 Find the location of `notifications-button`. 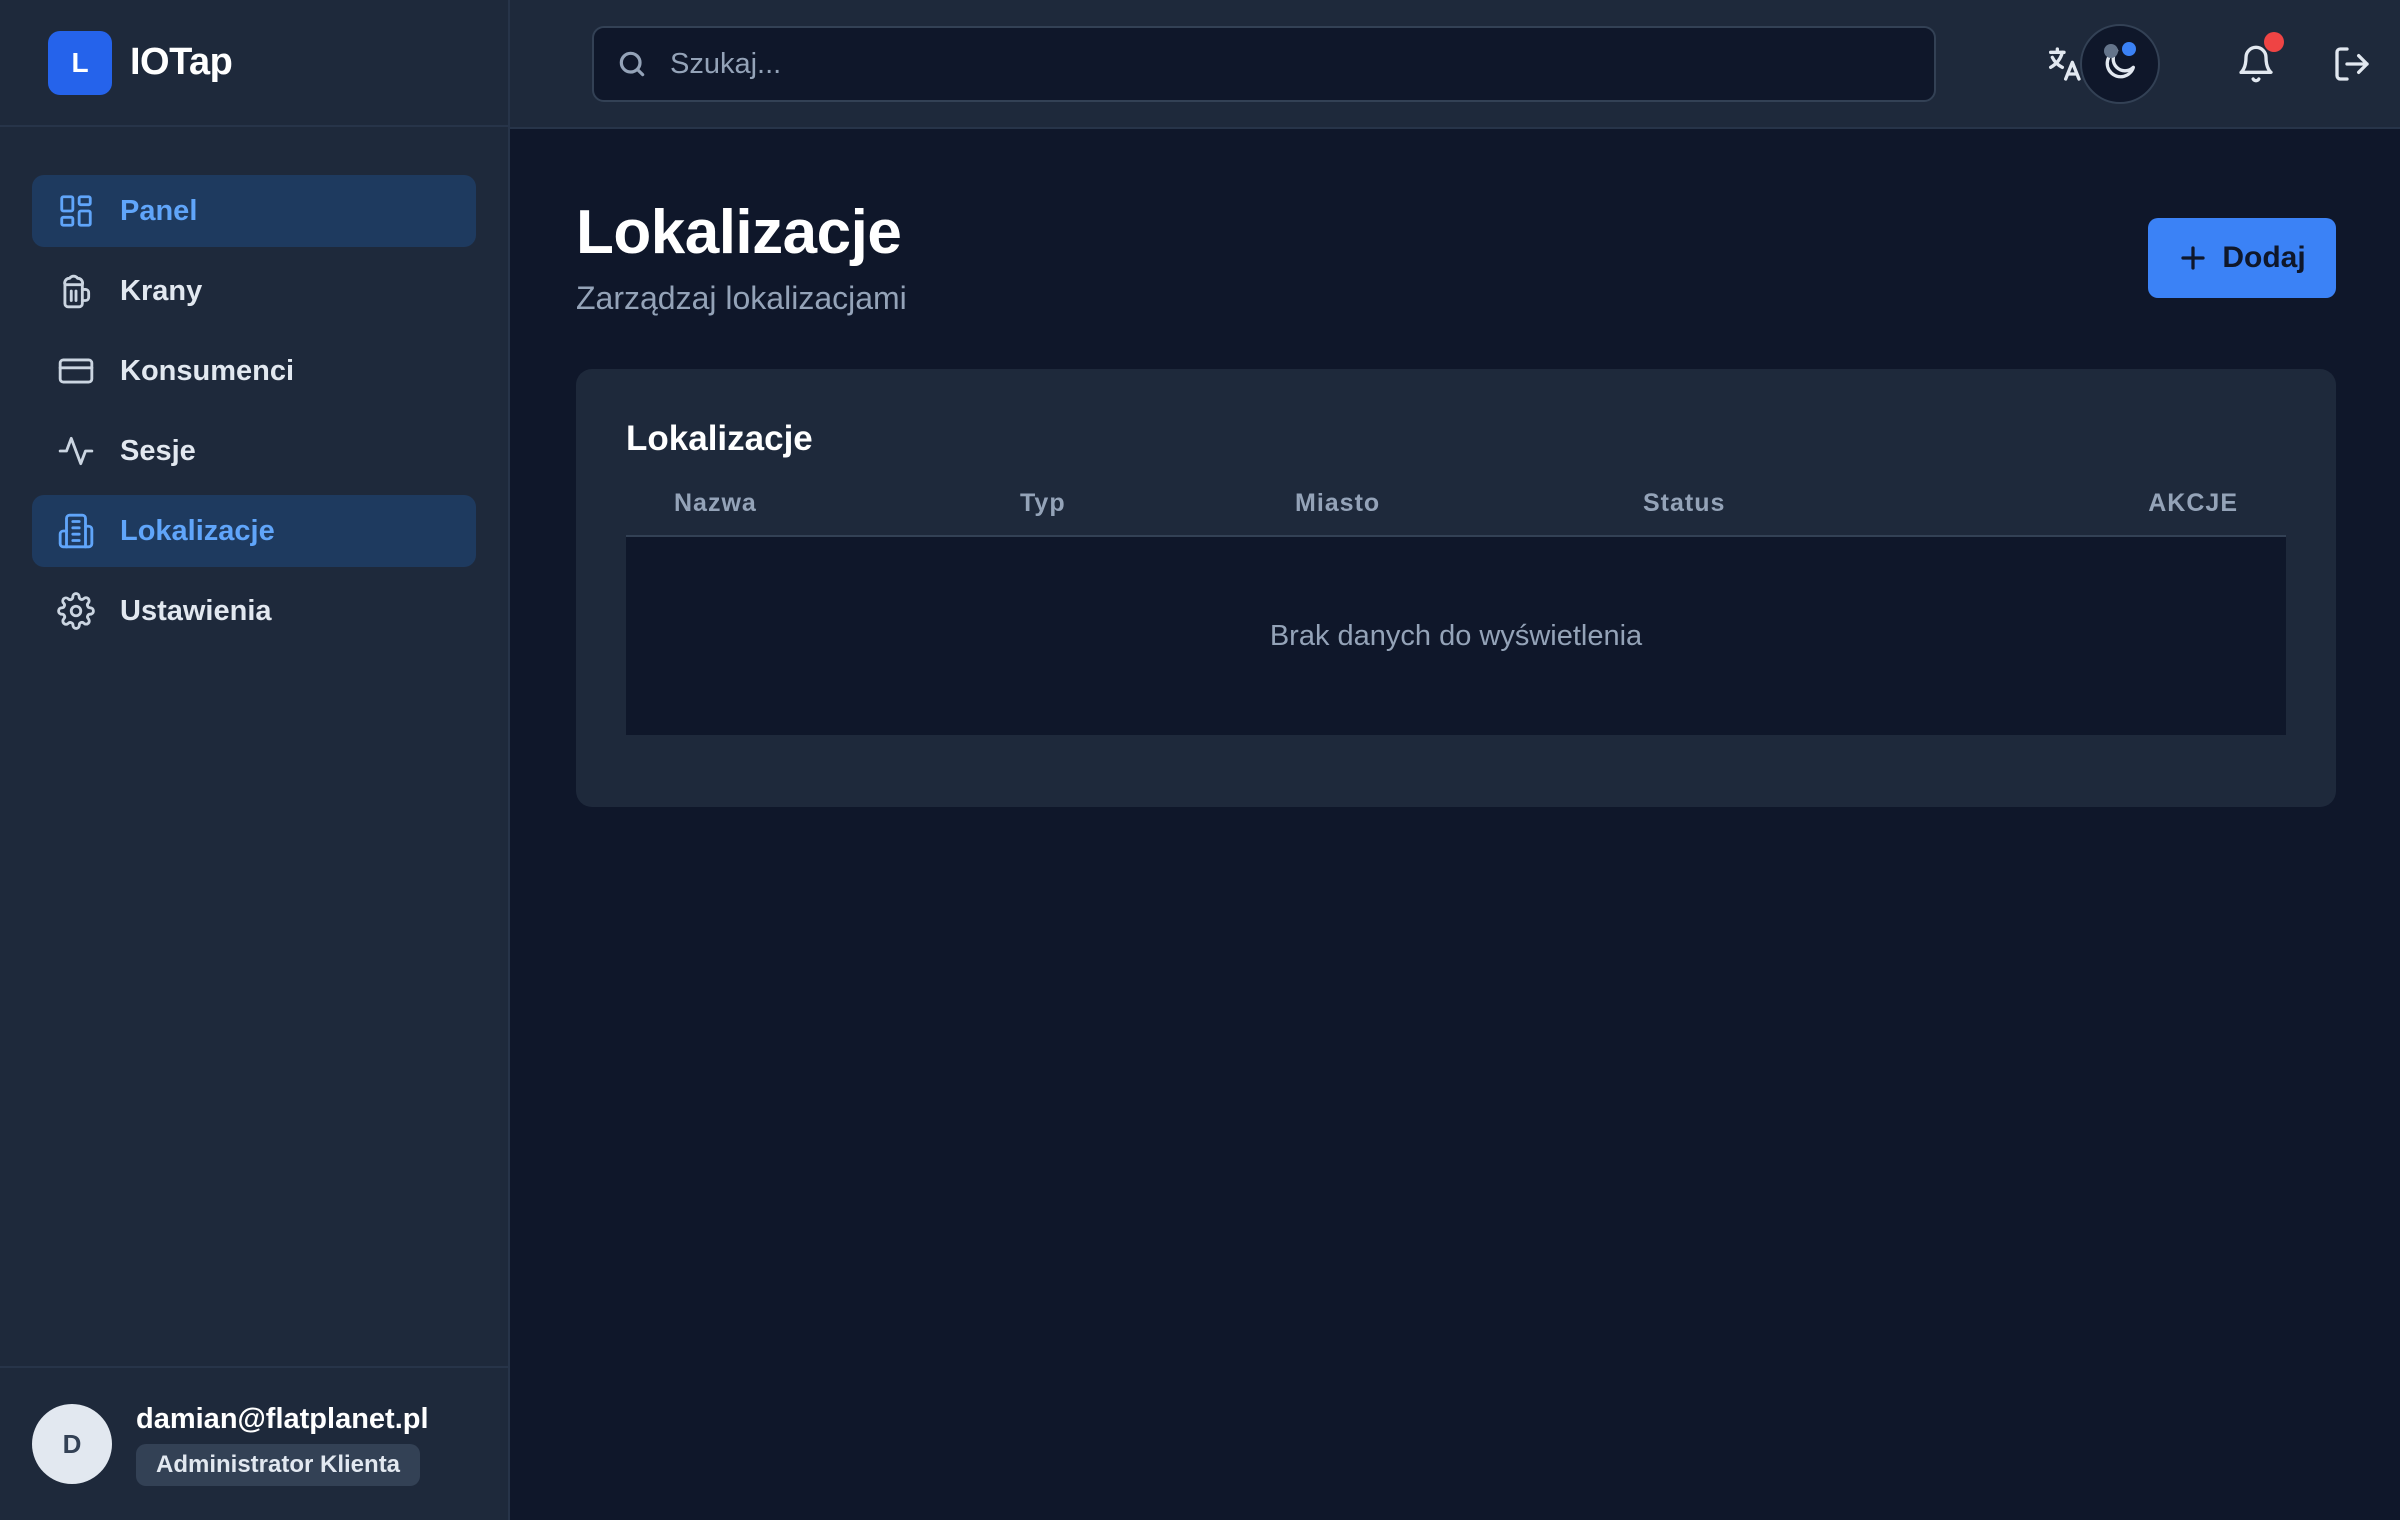

notifications-button is located at coordinates (2256, 64).